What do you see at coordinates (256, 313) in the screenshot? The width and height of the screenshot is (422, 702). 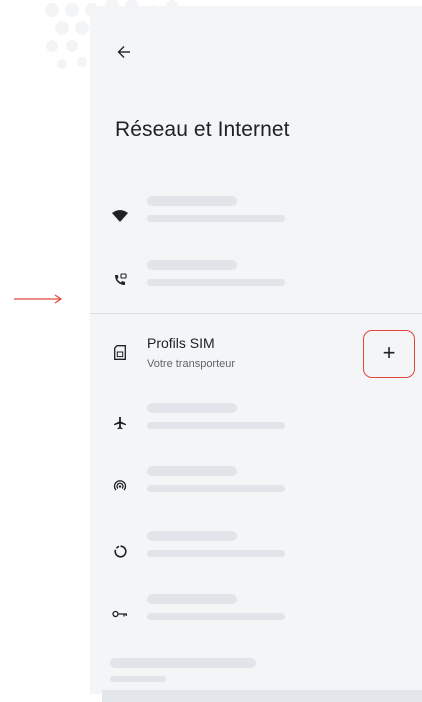 I see `section-divider` at bounding box center [256, 313].